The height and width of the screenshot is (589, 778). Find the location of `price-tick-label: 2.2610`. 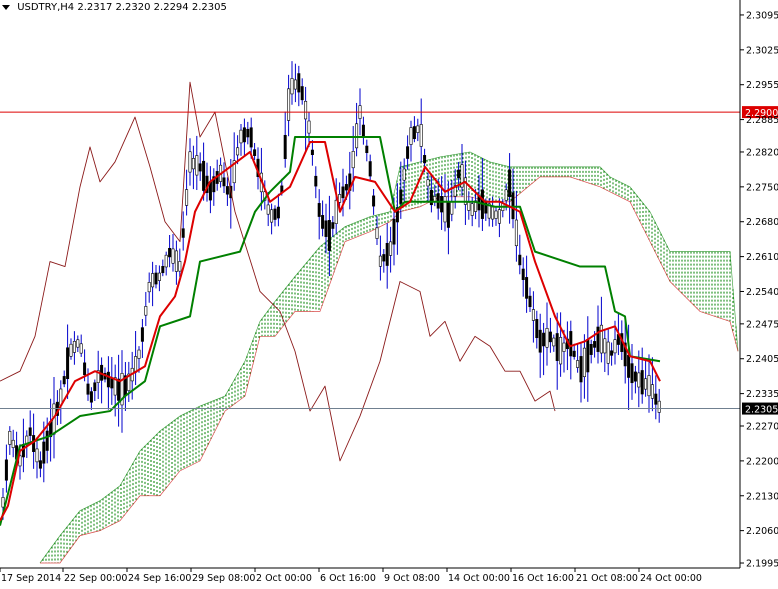

price-tick-label: 2.2610 is located at coordinates (762, 257).